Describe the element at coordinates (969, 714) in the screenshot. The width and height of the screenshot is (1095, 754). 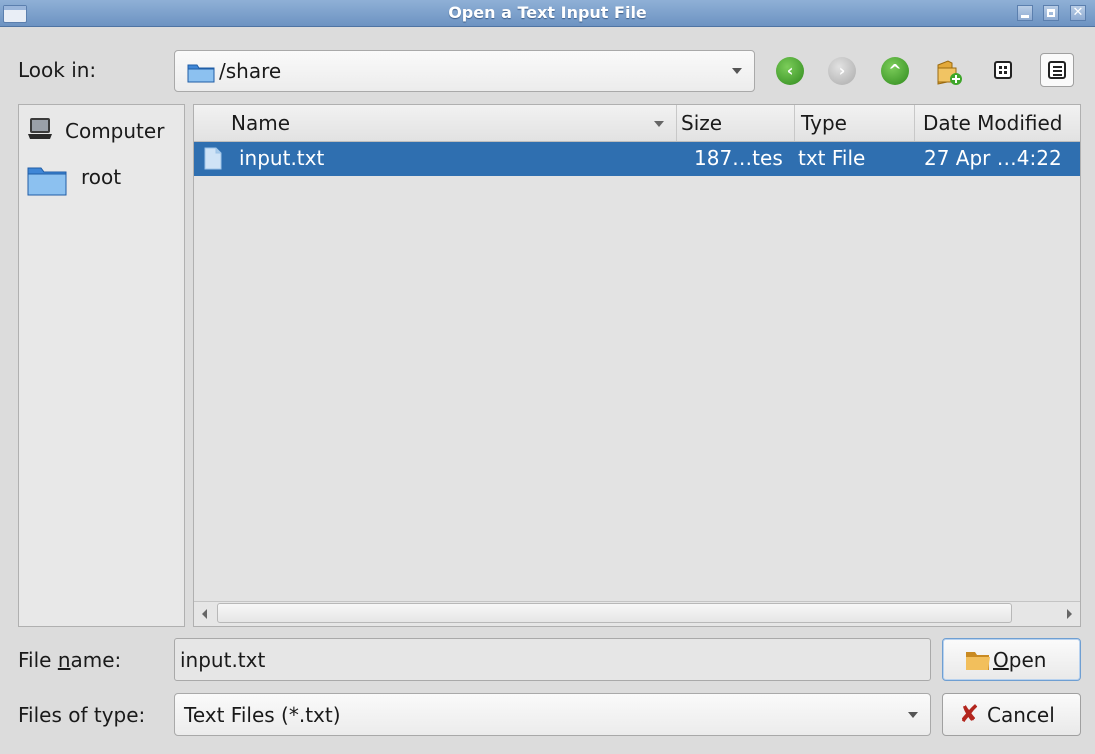
I see `cancel-x-icon: ✘` at that location.